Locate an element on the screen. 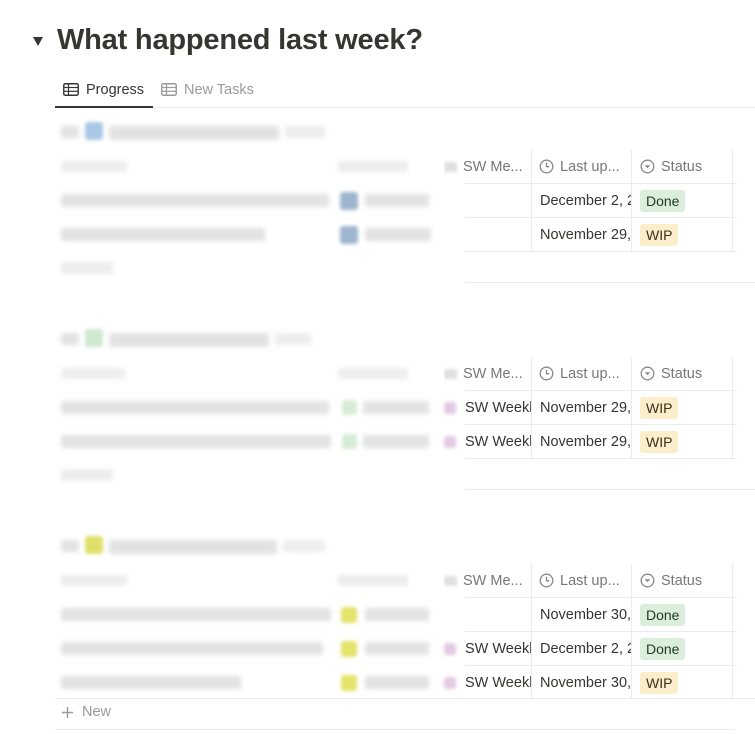 Image resolution: width=755 pixels, height=734 pixels. clock-icon is located at coordinates (546, 373).